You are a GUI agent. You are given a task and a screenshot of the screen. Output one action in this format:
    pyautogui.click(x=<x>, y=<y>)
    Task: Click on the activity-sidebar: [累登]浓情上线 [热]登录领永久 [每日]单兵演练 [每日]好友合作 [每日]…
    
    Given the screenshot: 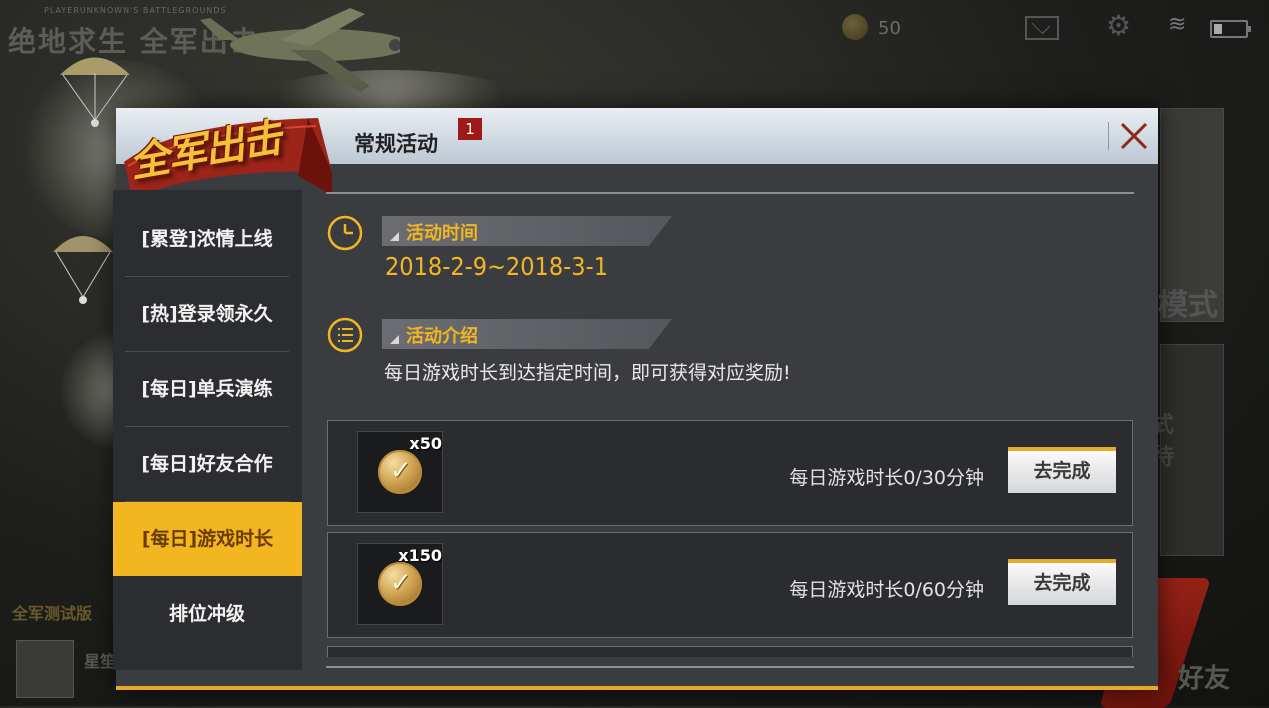 What is the action you would take?
    pyautogui.click(x=207, y=430)
    